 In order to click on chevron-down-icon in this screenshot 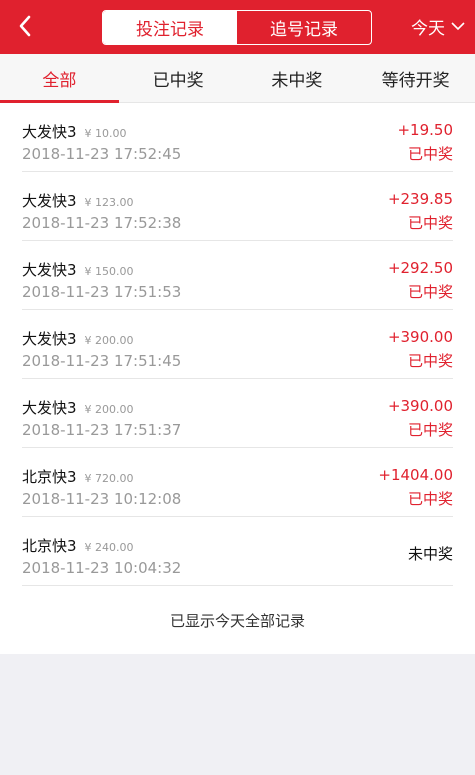, I will do `click(458, 26)`.